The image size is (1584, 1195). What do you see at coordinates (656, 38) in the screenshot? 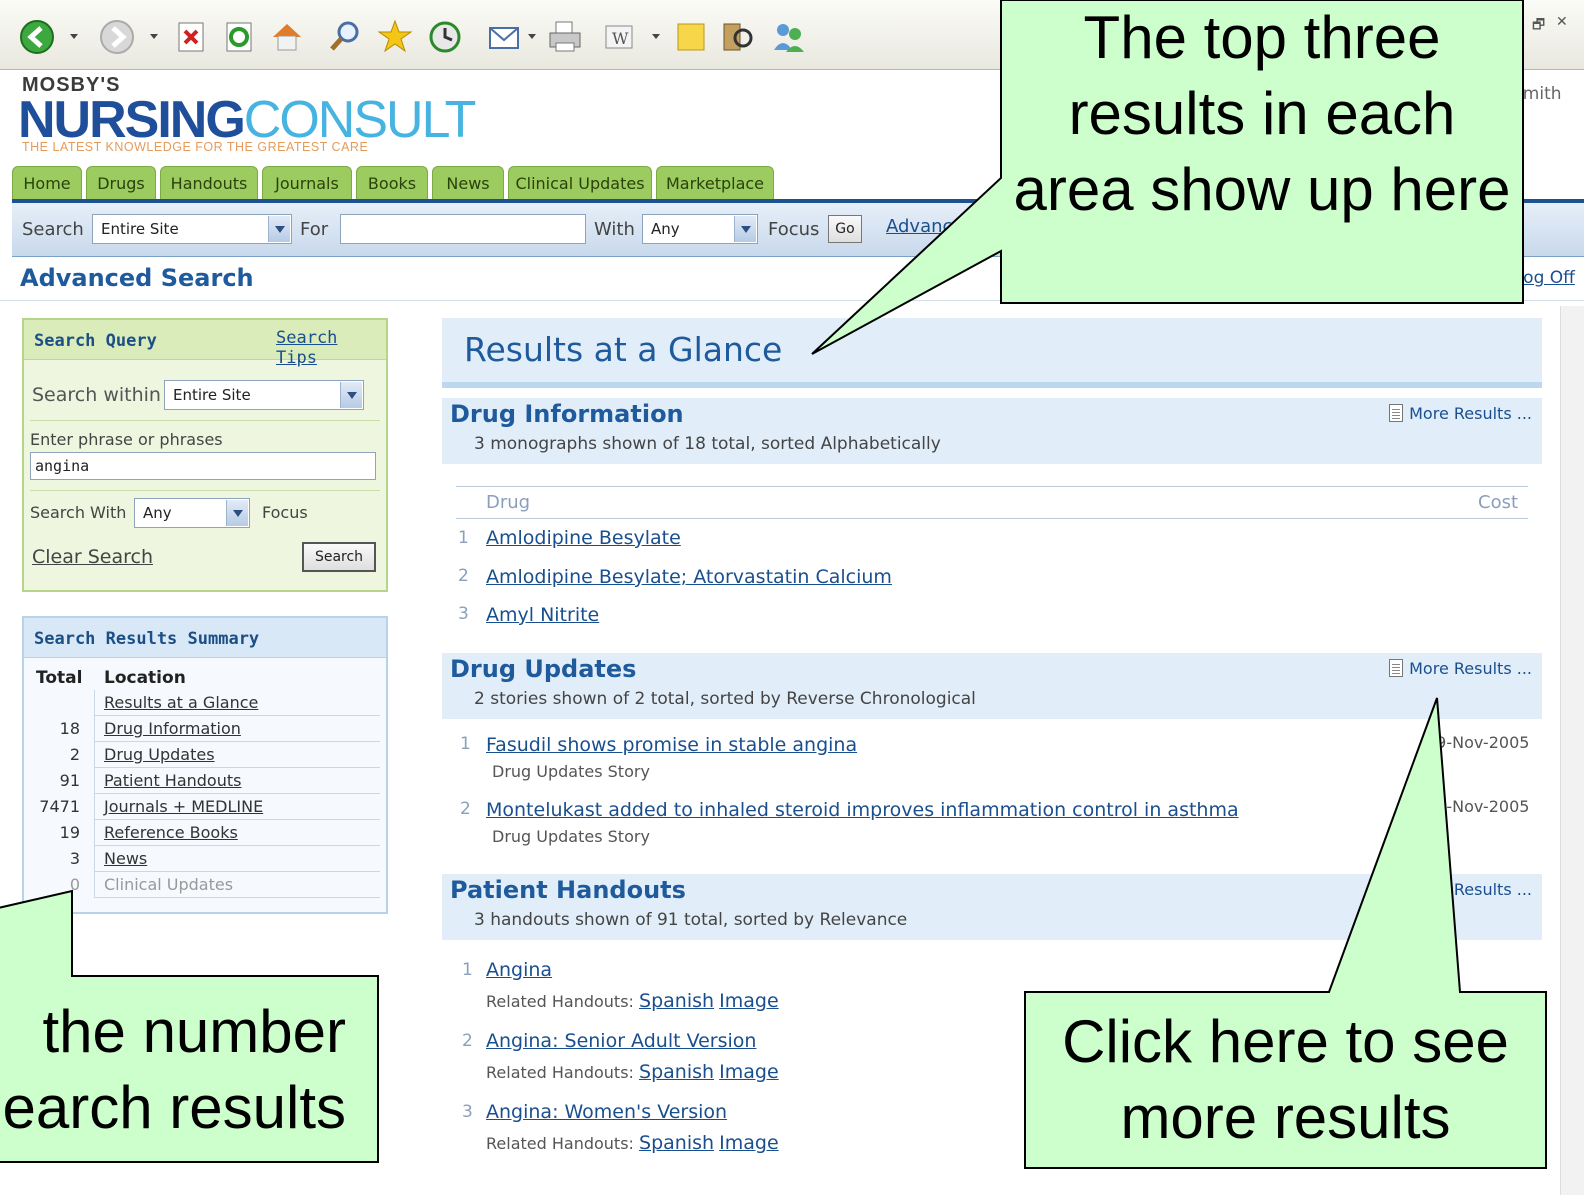
I see `edit-dropdown-icon` at bounding box center [656, 38].